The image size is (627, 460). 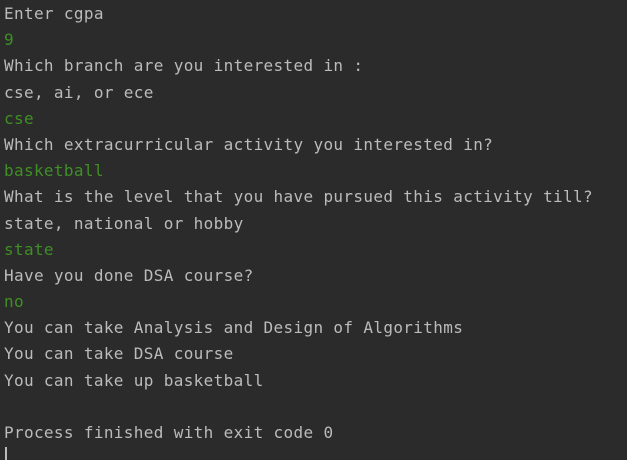 I want to click on console-line-user-input: no, so click(x=14, y=302).